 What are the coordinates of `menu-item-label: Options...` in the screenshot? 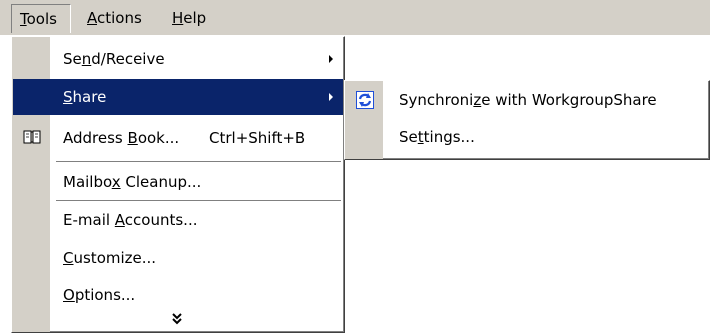 It's located at (99, 295).